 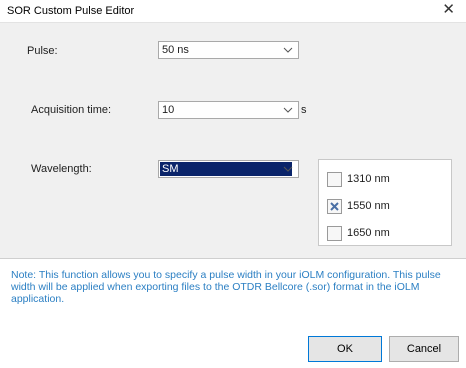 I want to click on check-x-icon, so click(x=334, y=206).